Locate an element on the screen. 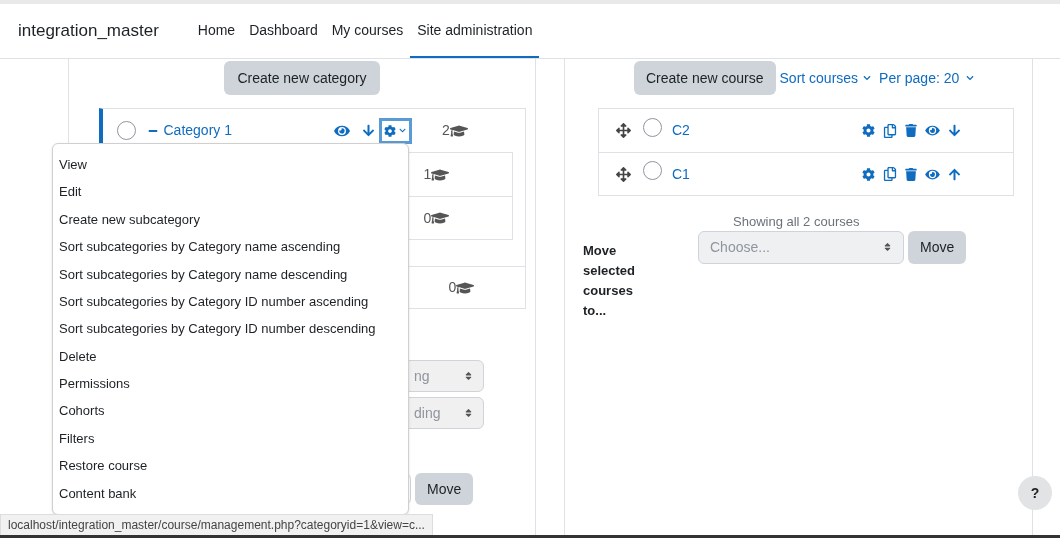 The image size is (1060, 538). category-link: Category 1 is located at coordinates (197, 130).